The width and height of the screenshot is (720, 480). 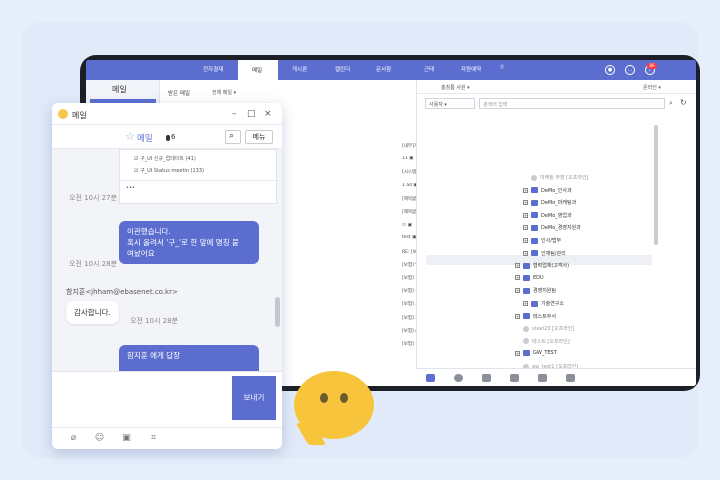 What do you see at coordinates (179, 93) in the screenshot?
I see `tab-inbox: 받은 메일` at bounding box center [179, 93].